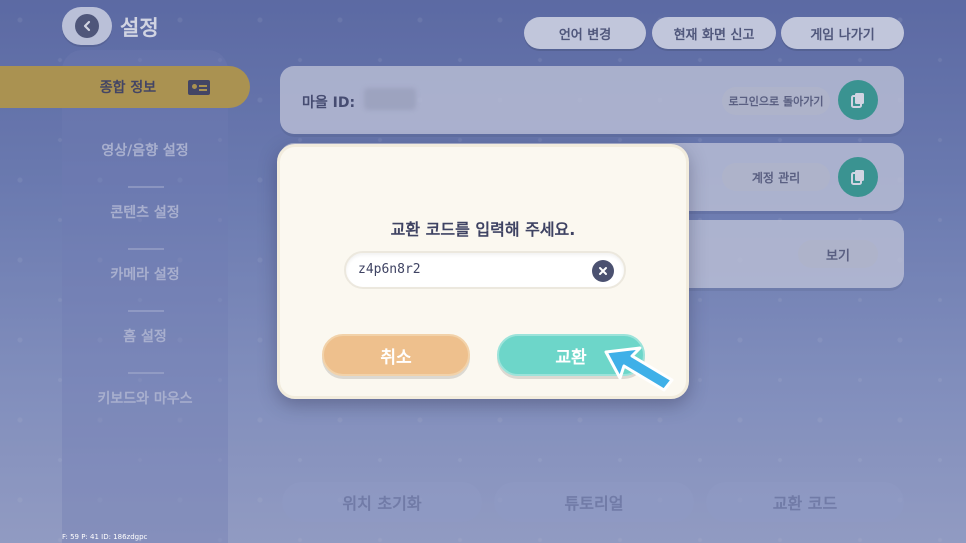 This screenshot has width=966, height=543. I want to click on debug-footer: F: 59 P: 41 ID: 186zdgpc, so click(105, 537).